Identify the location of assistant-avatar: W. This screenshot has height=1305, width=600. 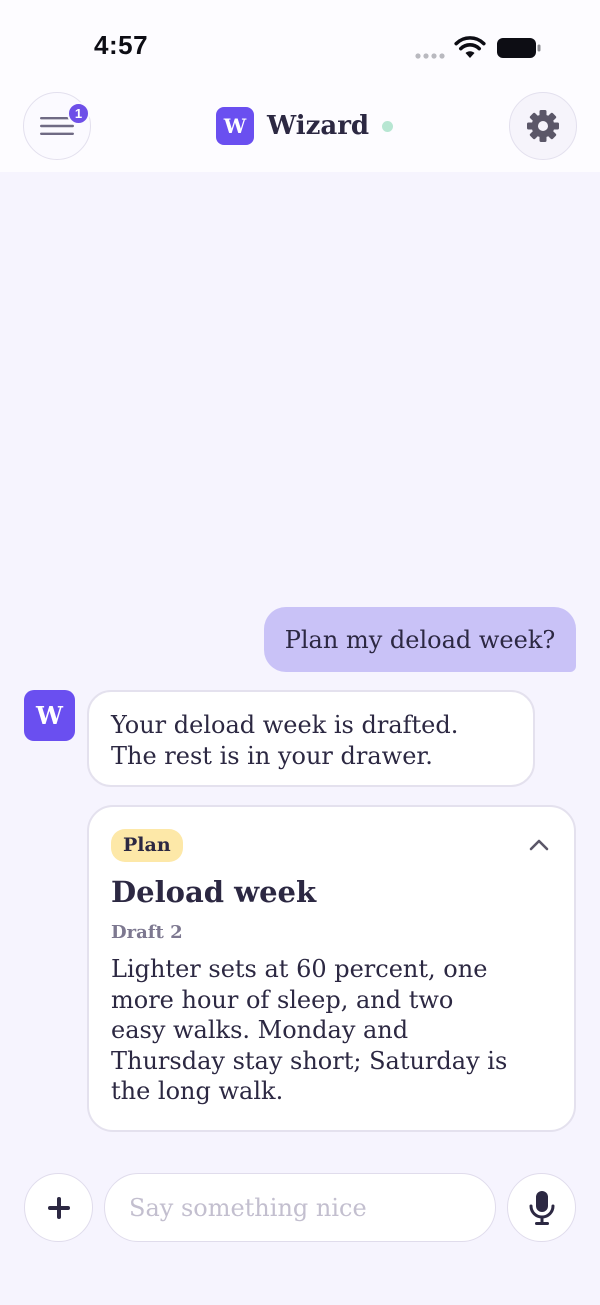
(49, 715).